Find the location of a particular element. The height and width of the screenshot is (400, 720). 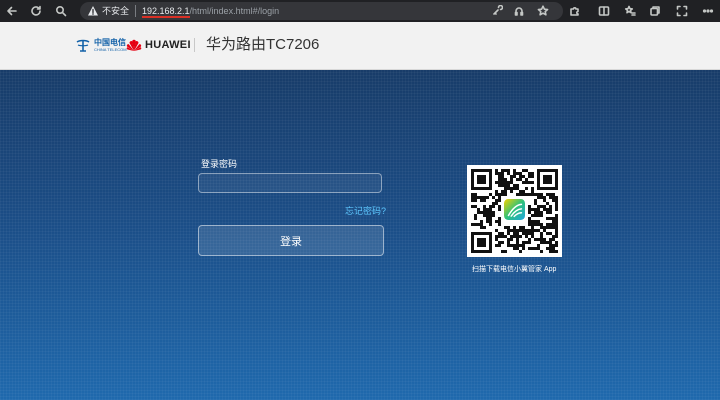

password-key-icon is located at coordinates (497, 11).